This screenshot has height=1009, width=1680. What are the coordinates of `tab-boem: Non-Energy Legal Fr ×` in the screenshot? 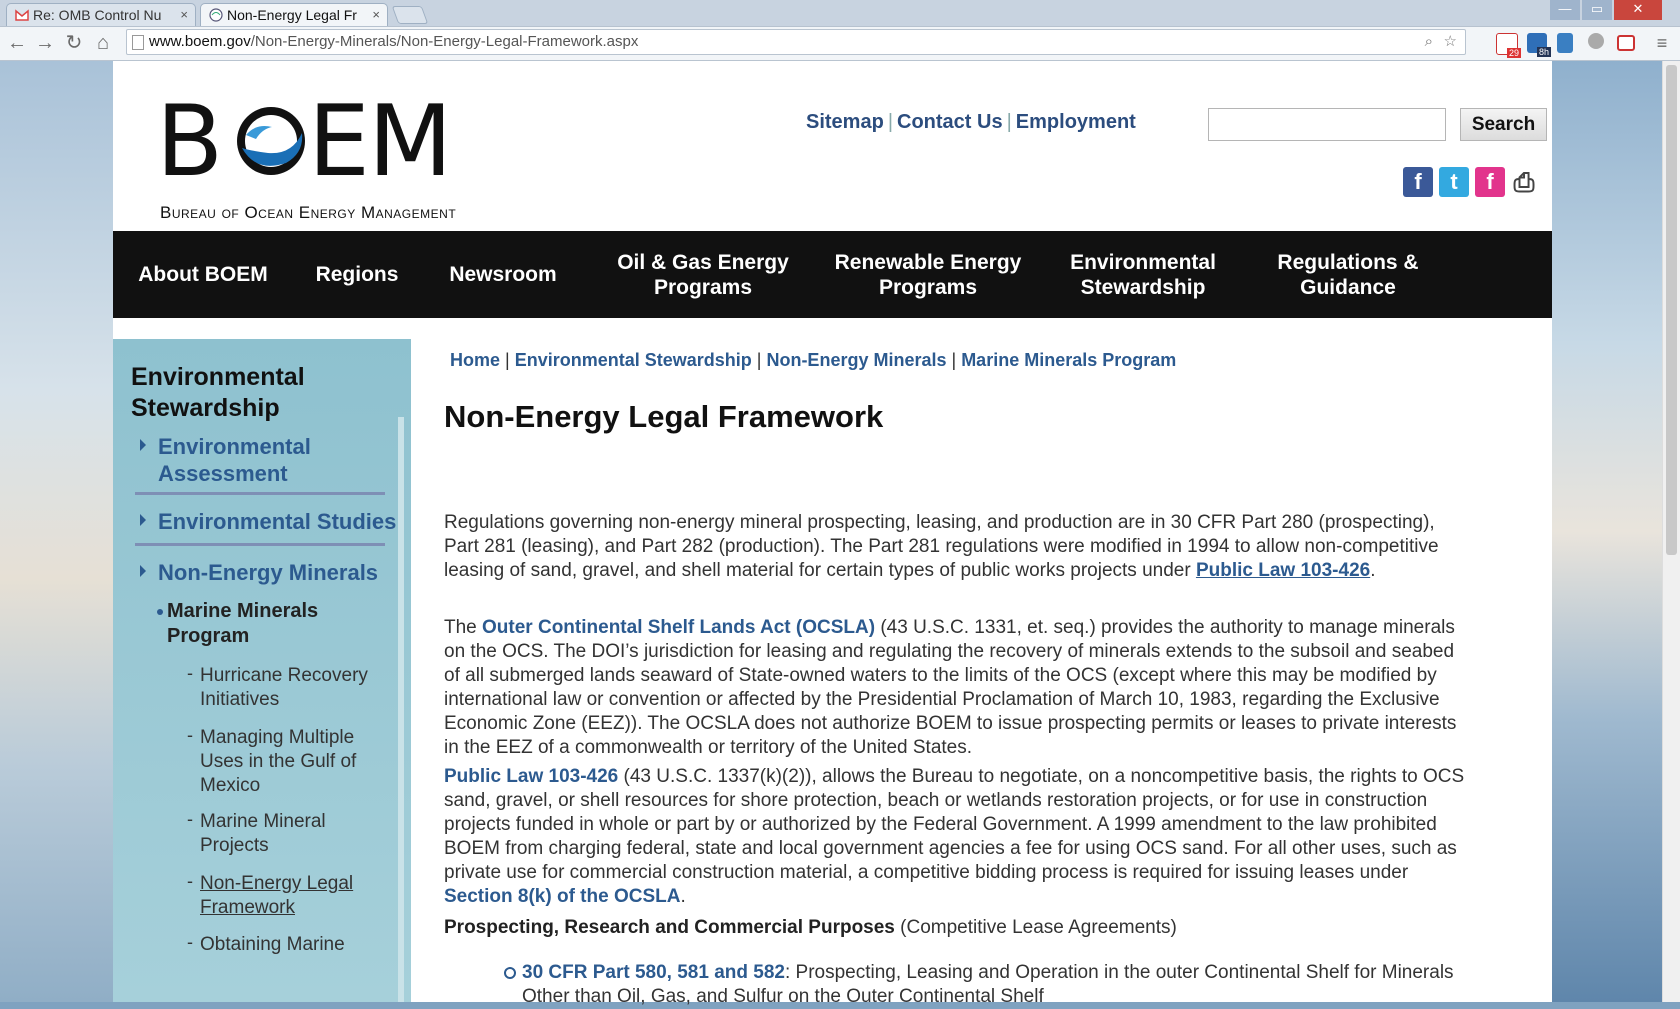 It's located at (294, 14).